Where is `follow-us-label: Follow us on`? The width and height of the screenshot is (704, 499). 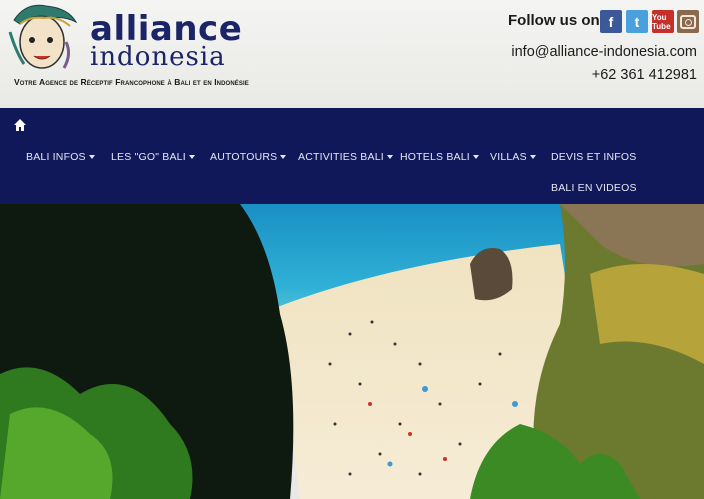
follow-us-label: Follow us on is located at coordinates (554, 20).